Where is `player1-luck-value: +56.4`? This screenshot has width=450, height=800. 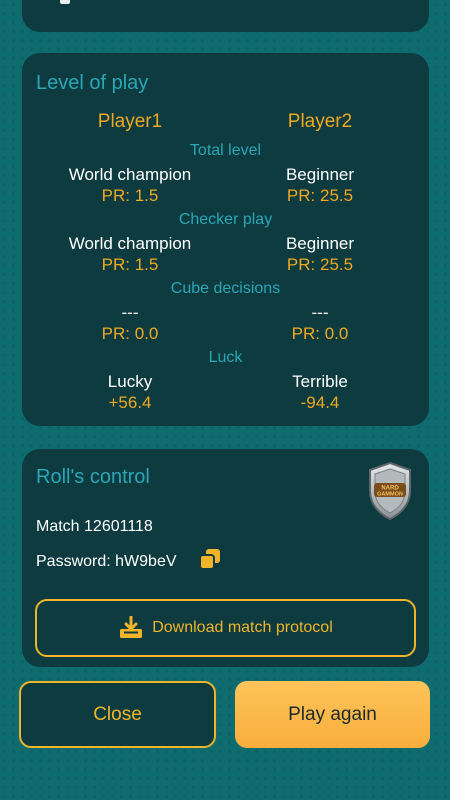
player1-luck-value: +56.4 is located at coordinates (130, 402).